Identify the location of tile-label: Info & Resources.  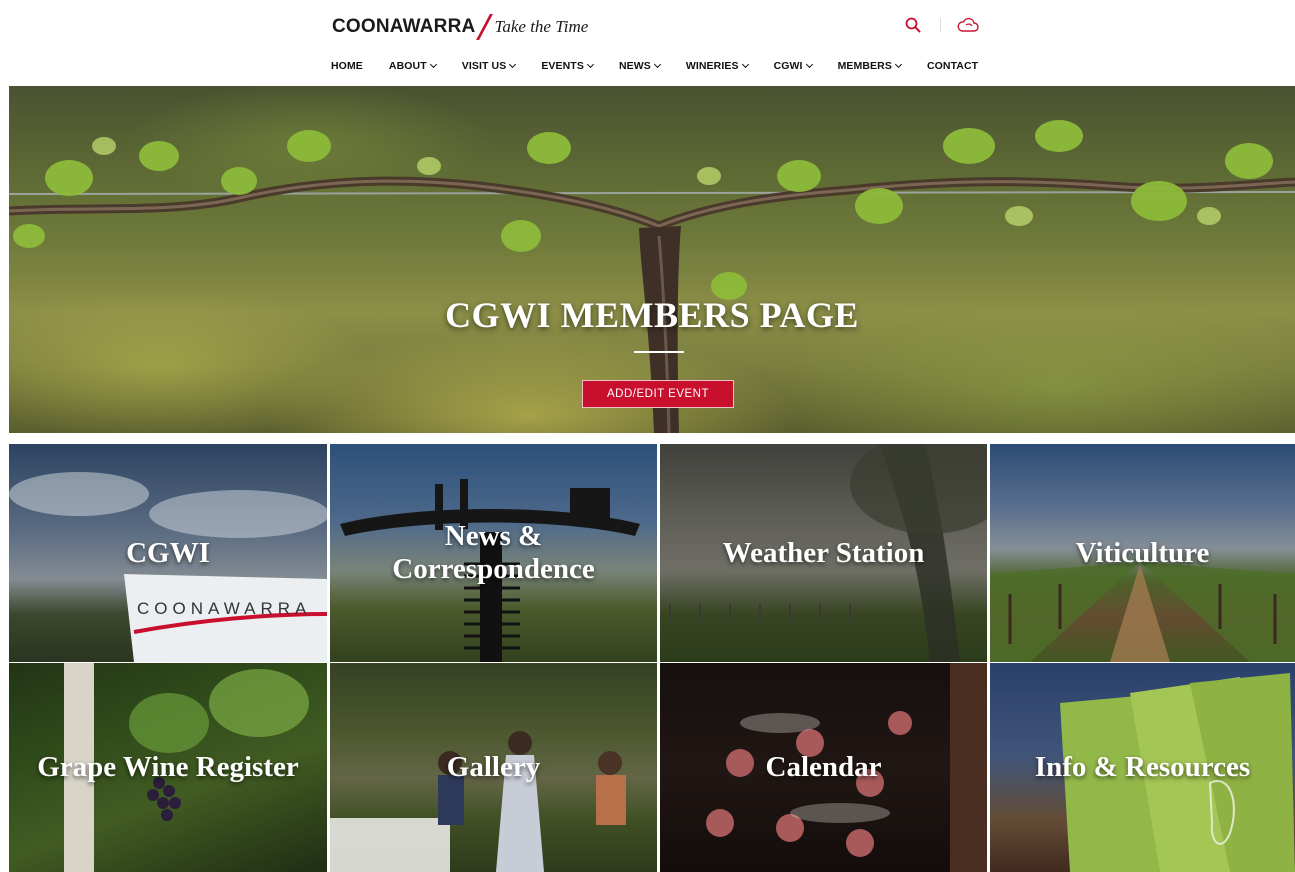
(1142, 767).